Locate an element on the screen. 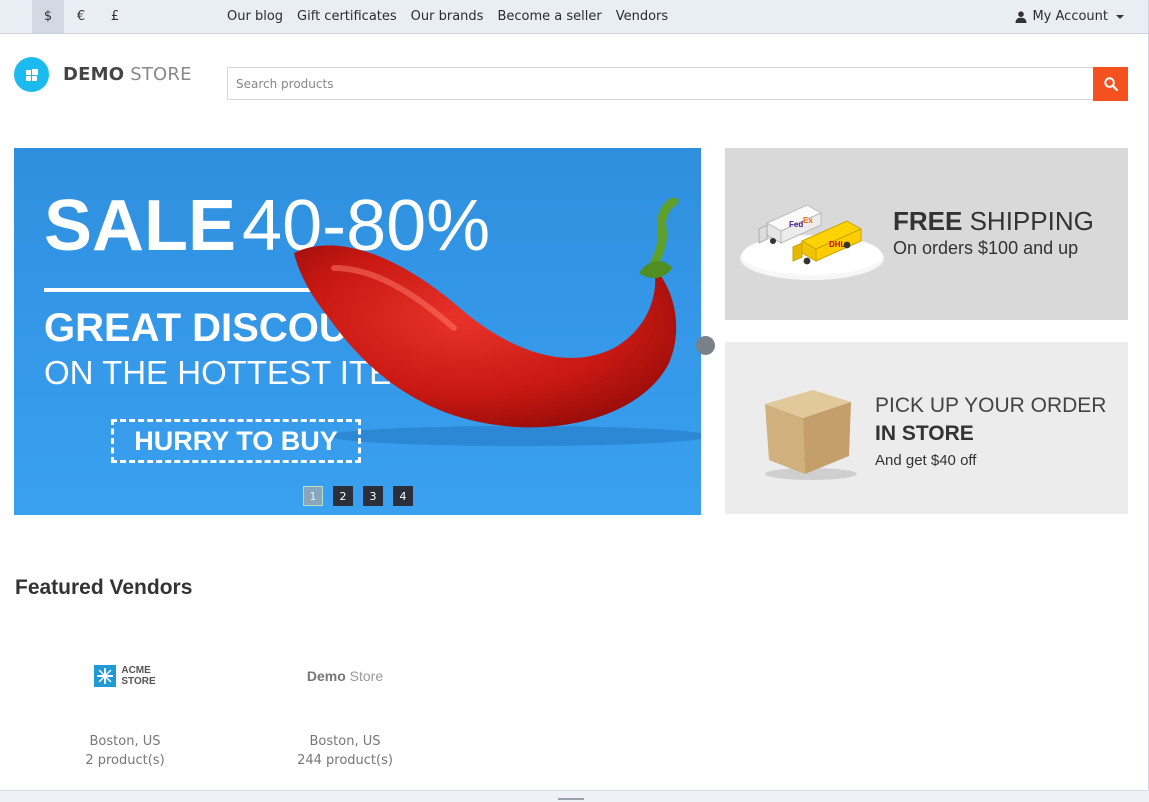 The height and width of the screenshot is (802, 1149). svg-text: DHL is located at coordinates (837, 244).